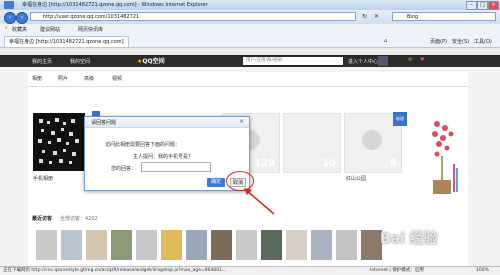  What do you see at coordinates (482, 5) in the screenshot?
I see `maximize-button: □` at bounding box center [482, 5].